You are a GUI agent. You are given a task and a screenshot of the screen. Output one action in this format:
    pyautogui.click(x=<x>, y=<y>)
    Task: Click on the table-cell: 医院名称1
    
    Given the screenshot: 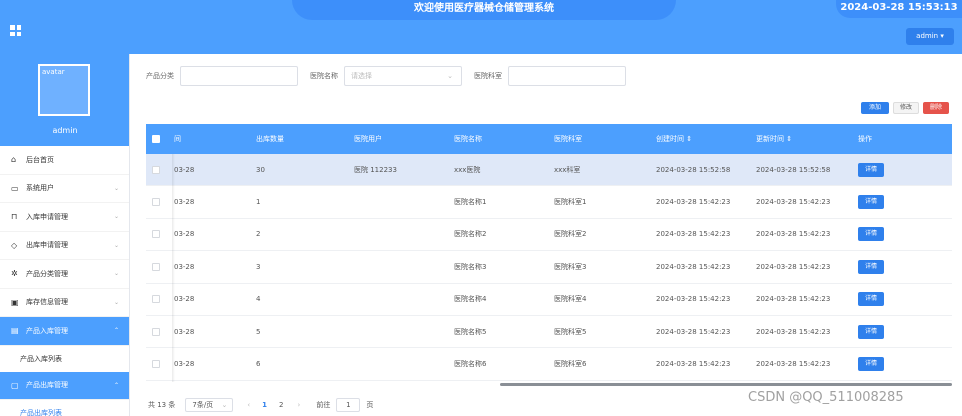 What is the action you would take?
    pyautogui.click(x=470, y=202)
    